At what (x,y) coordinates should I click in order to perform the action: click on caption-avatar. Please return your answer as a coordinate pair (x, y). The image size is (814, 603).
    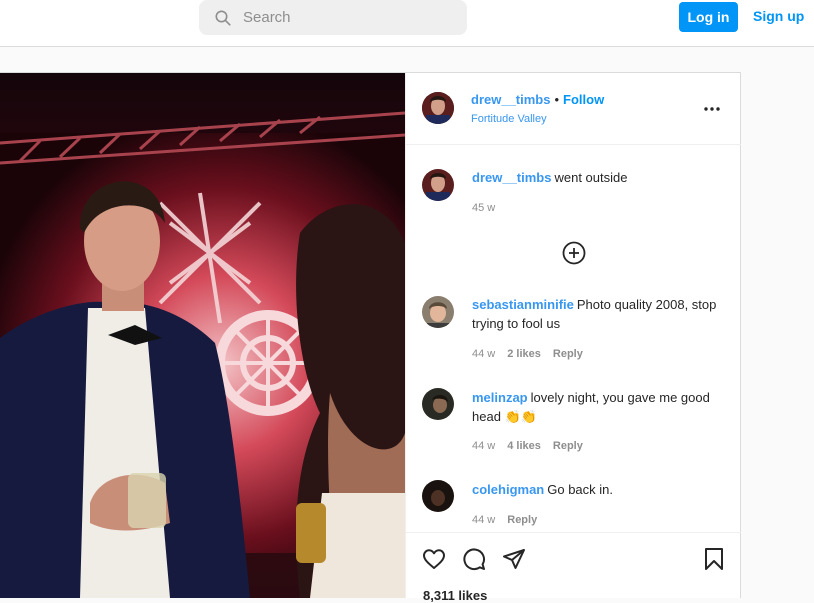
    Looking at the image, I should click on (438, 185).